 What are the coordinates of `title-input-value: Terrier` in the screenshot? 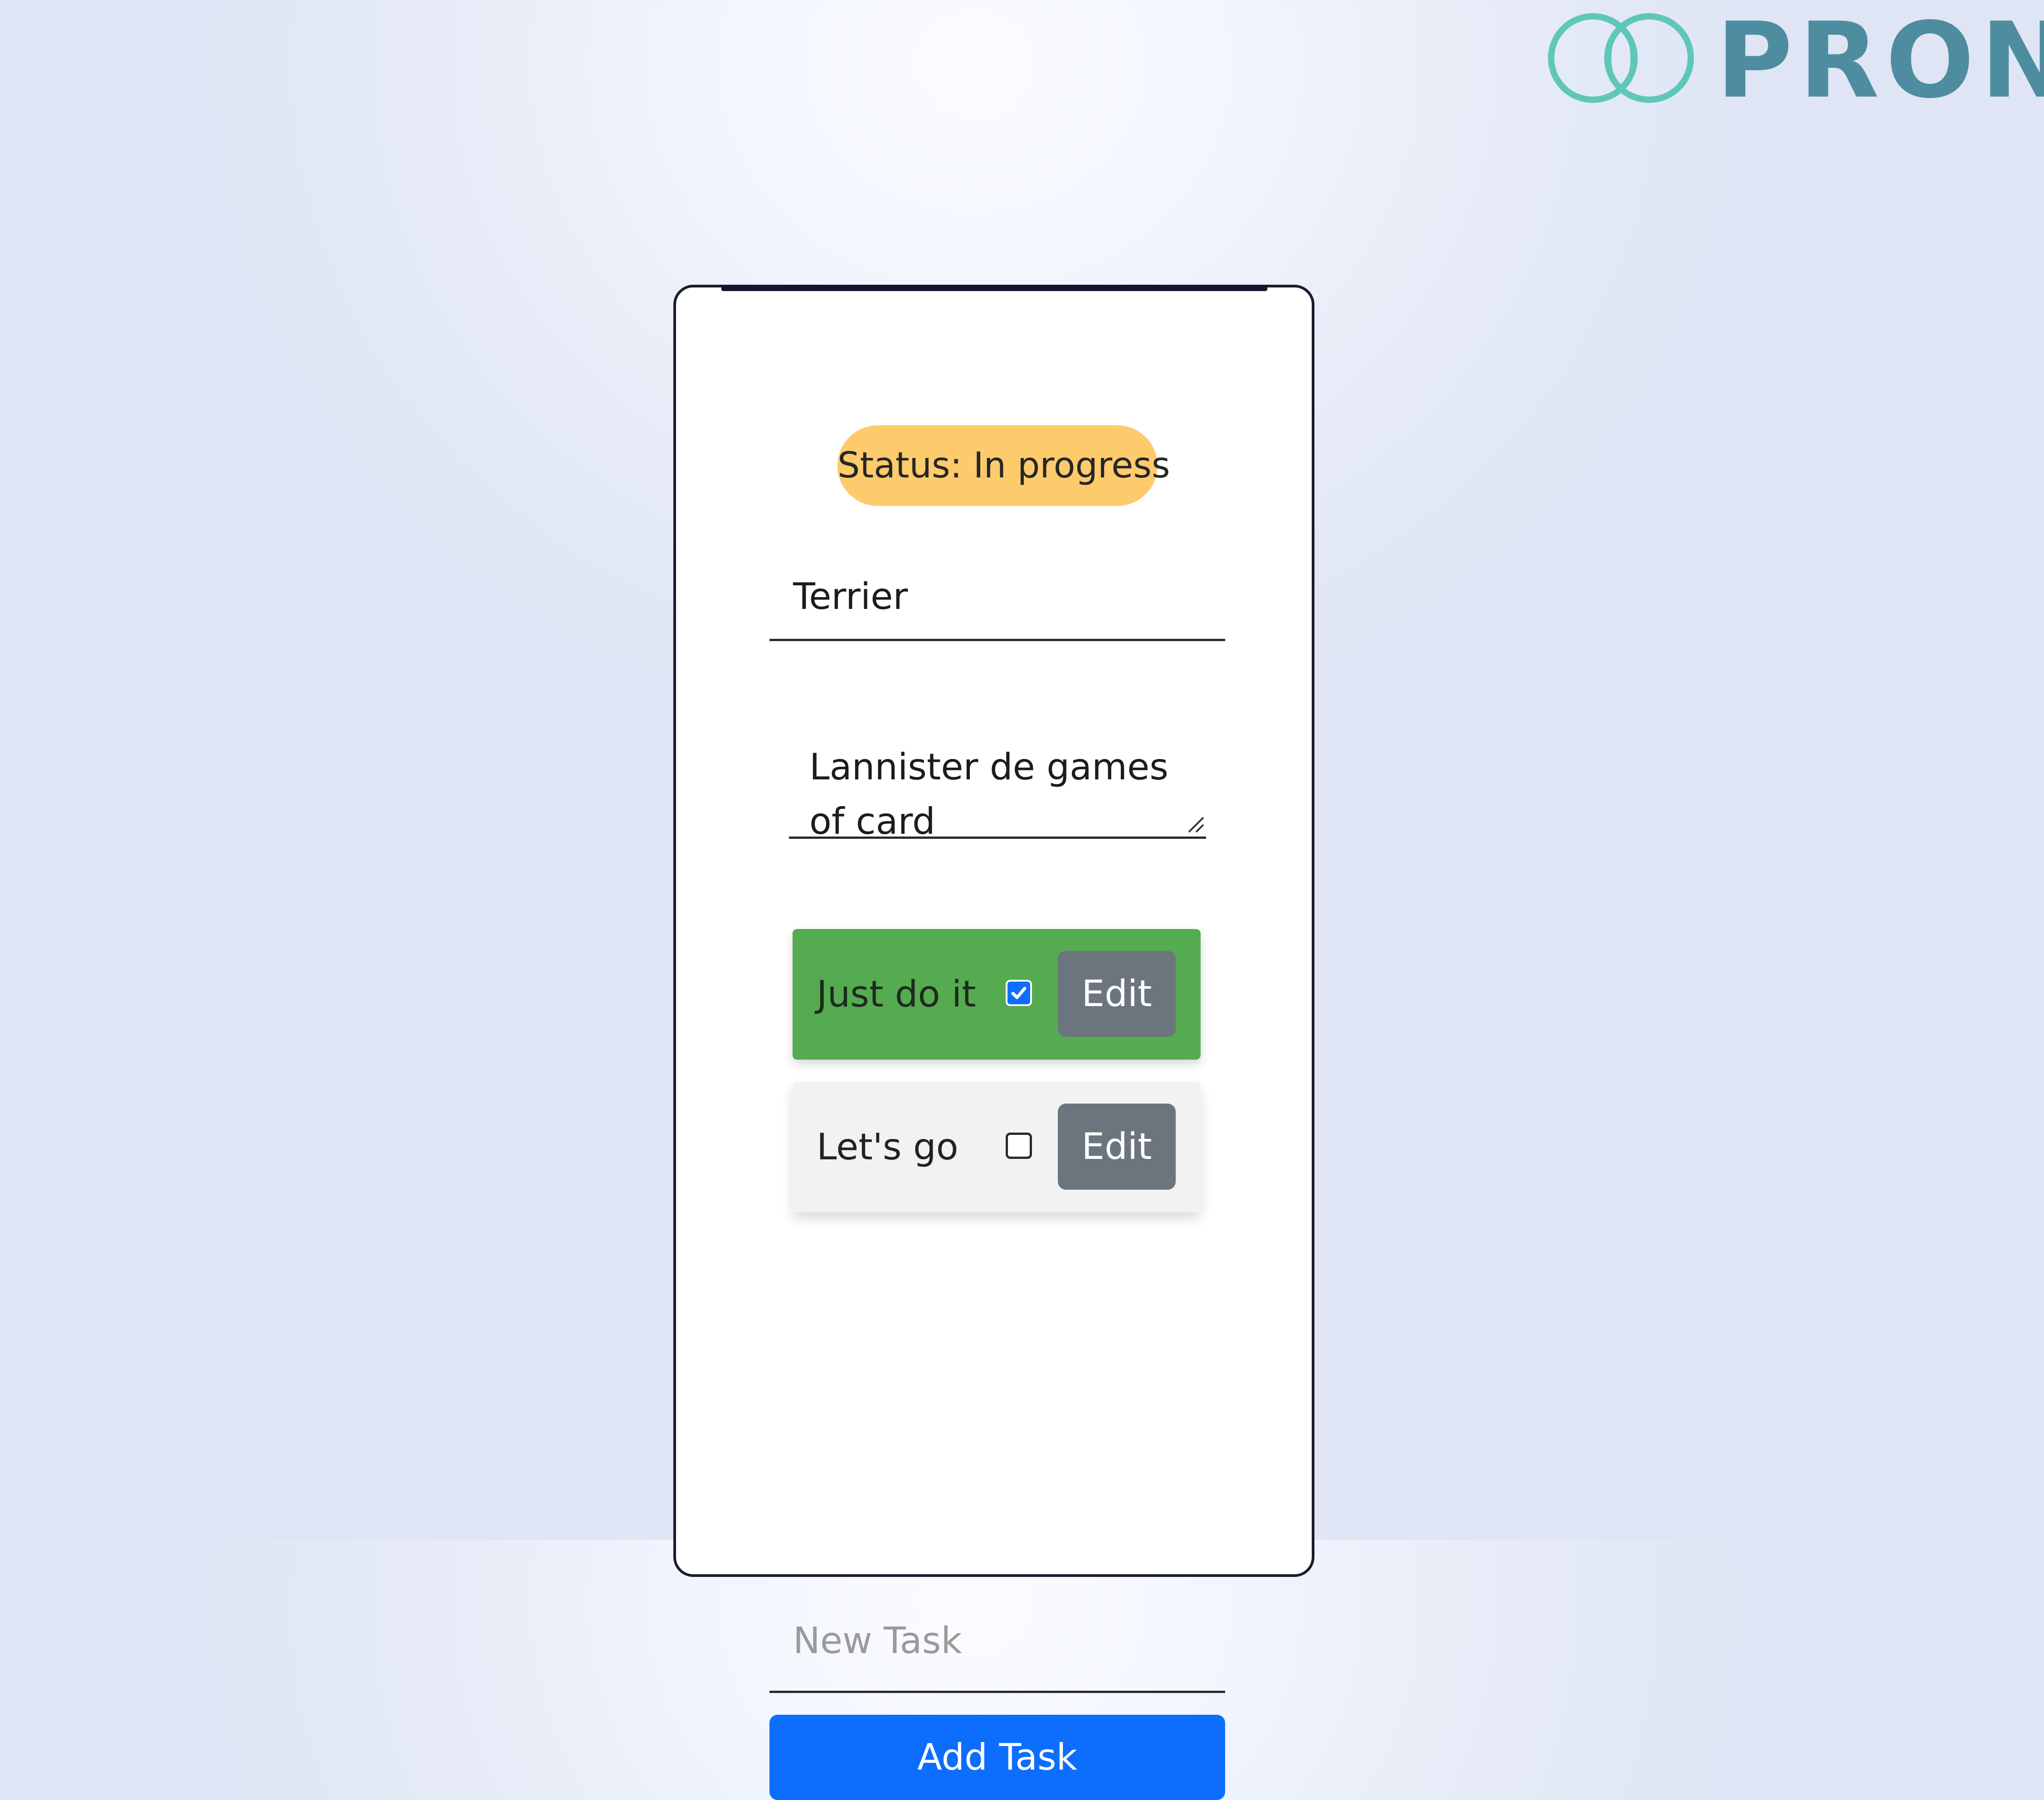 It's located at (850, 596).